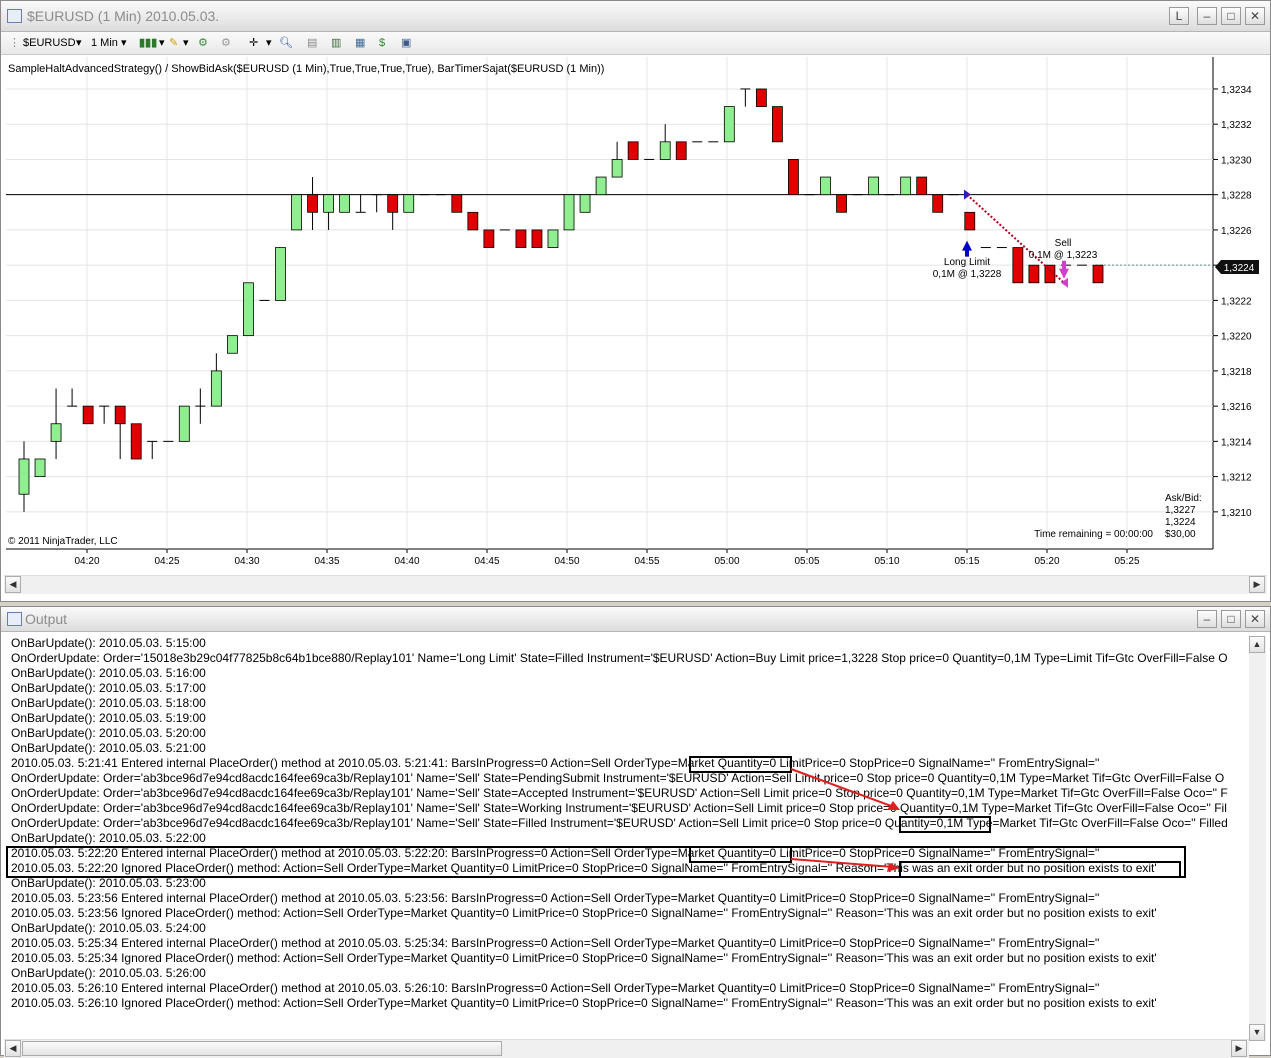 The height and width of the screenshot is (1058, 1271). What do you see at coordinates (635, 16) in the screenshot?
I see `chart-titlebar: $EURUSD (1 Min) 2010.05.03. L – □ ✕` at bounding box center [635, 16].